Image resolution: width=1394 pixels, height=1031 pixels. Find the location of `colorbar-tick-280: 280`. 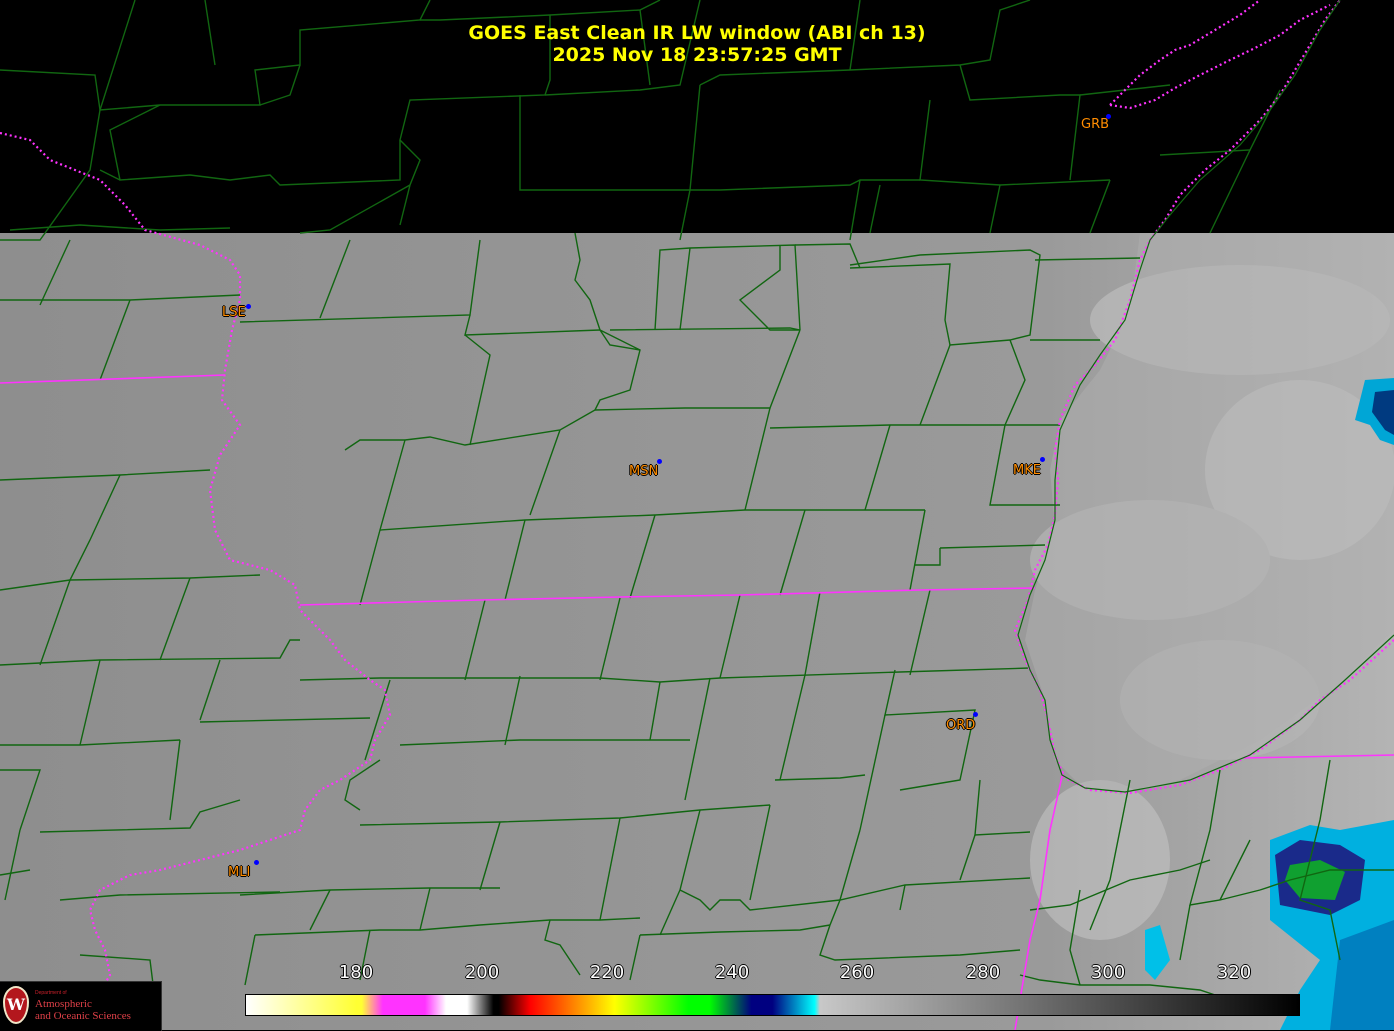

colorbar-tick-280: 280 is located at coordinates (983, 972).